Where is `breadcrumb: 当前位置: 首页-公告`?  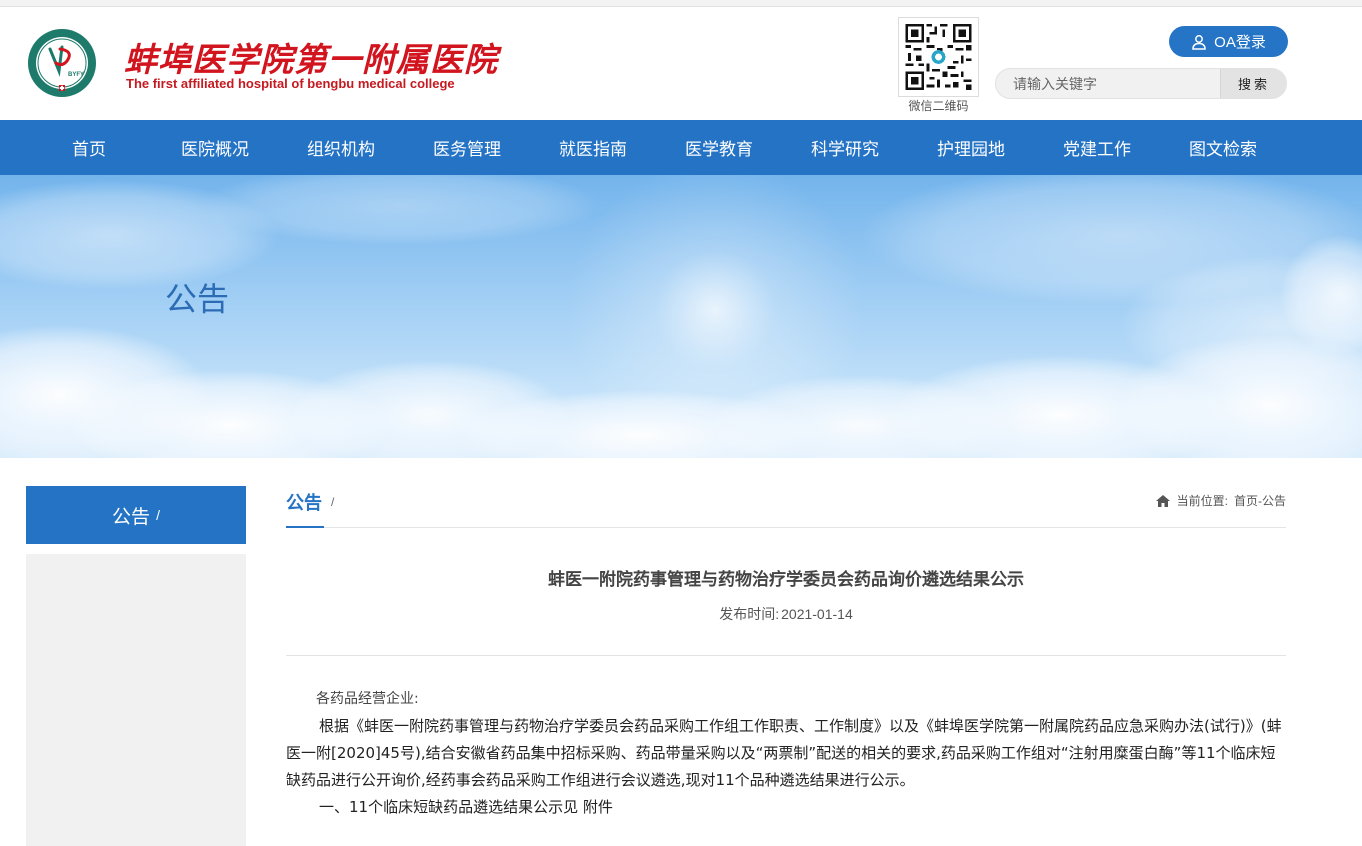 breadcrumb: 当前位置: 首页-公告 is located at coordinates (1220, 500).